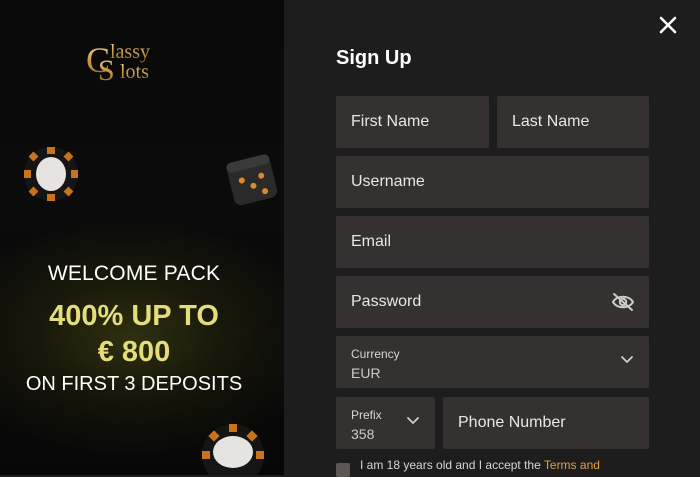 The image size is (700, 477). Describe the element at coordinates (492, 242) in the screenshot. I see `email-input: Email` at that location.